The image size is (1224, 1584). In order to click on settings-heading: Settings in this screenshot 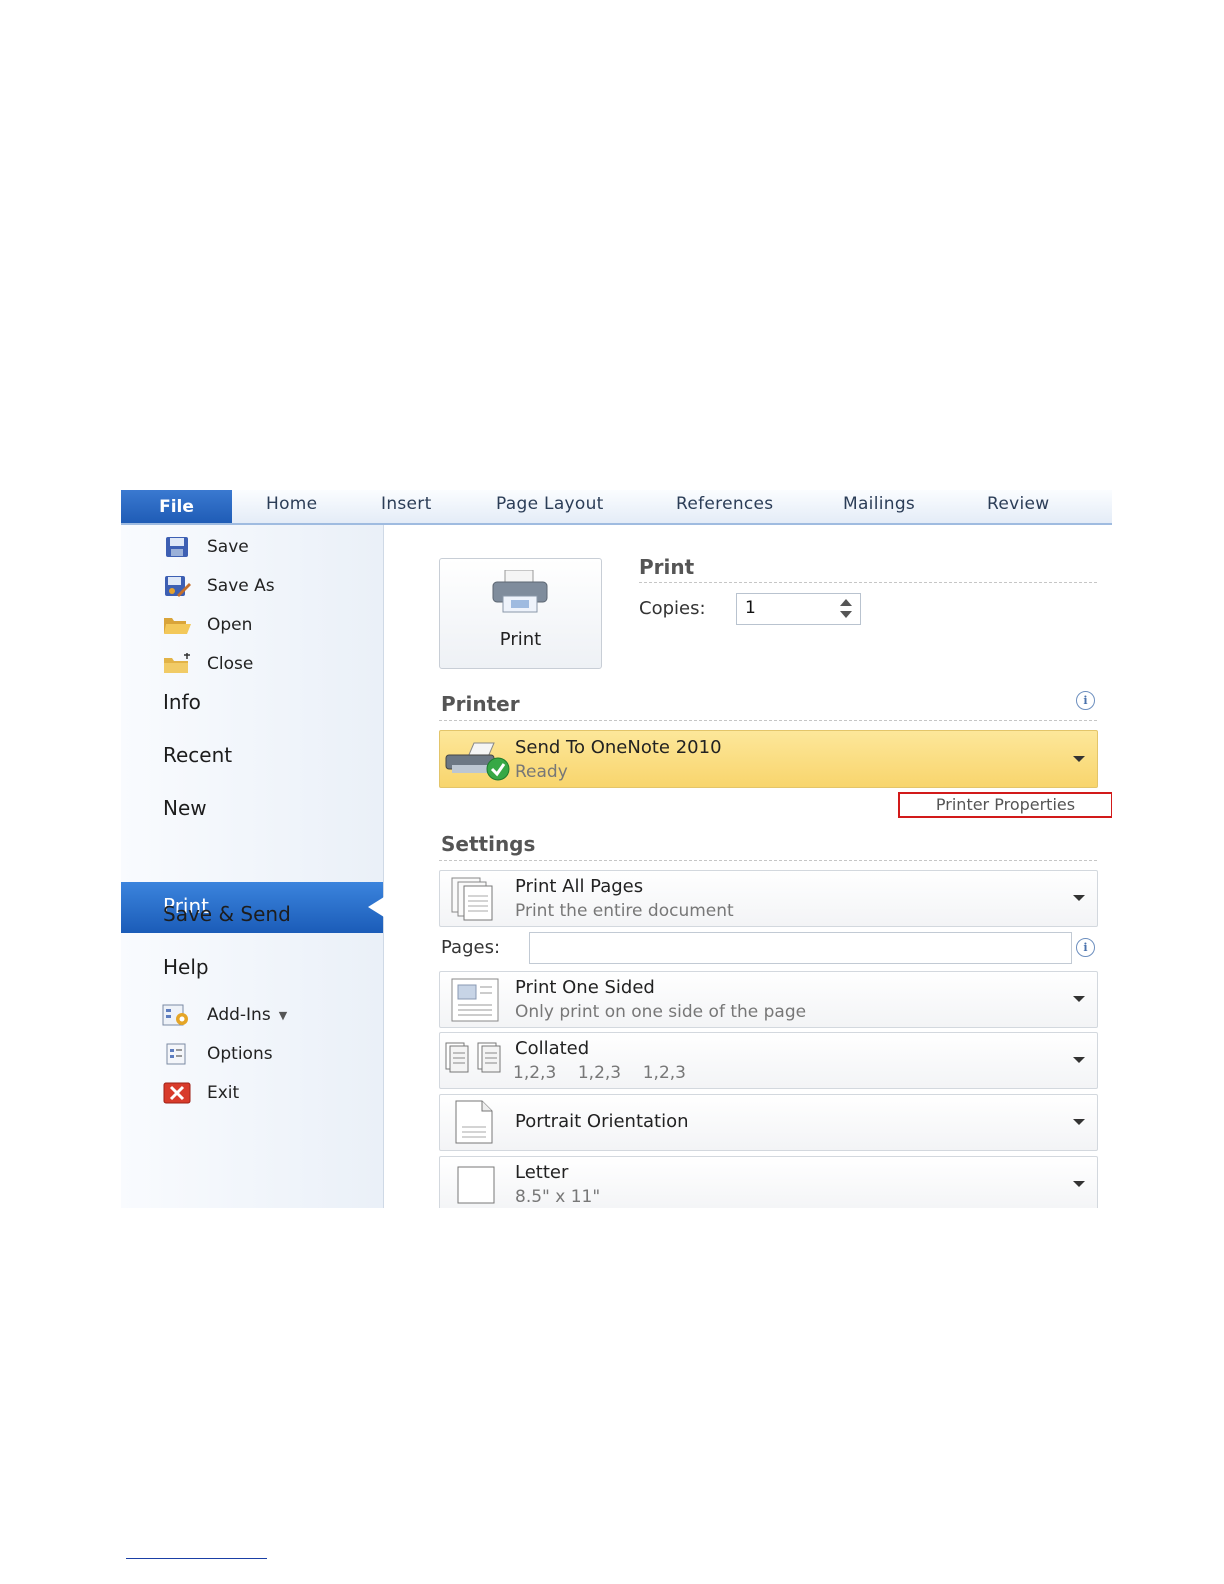, I will do `click(488, 844)`.